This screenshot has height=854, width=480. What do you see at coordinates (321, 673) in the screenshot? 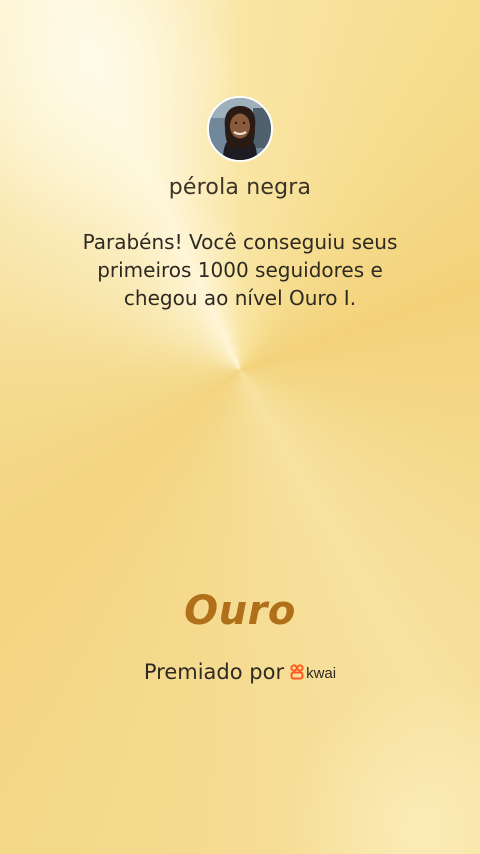
I see `brand-name: kwai` at bounding box center [321, 673].